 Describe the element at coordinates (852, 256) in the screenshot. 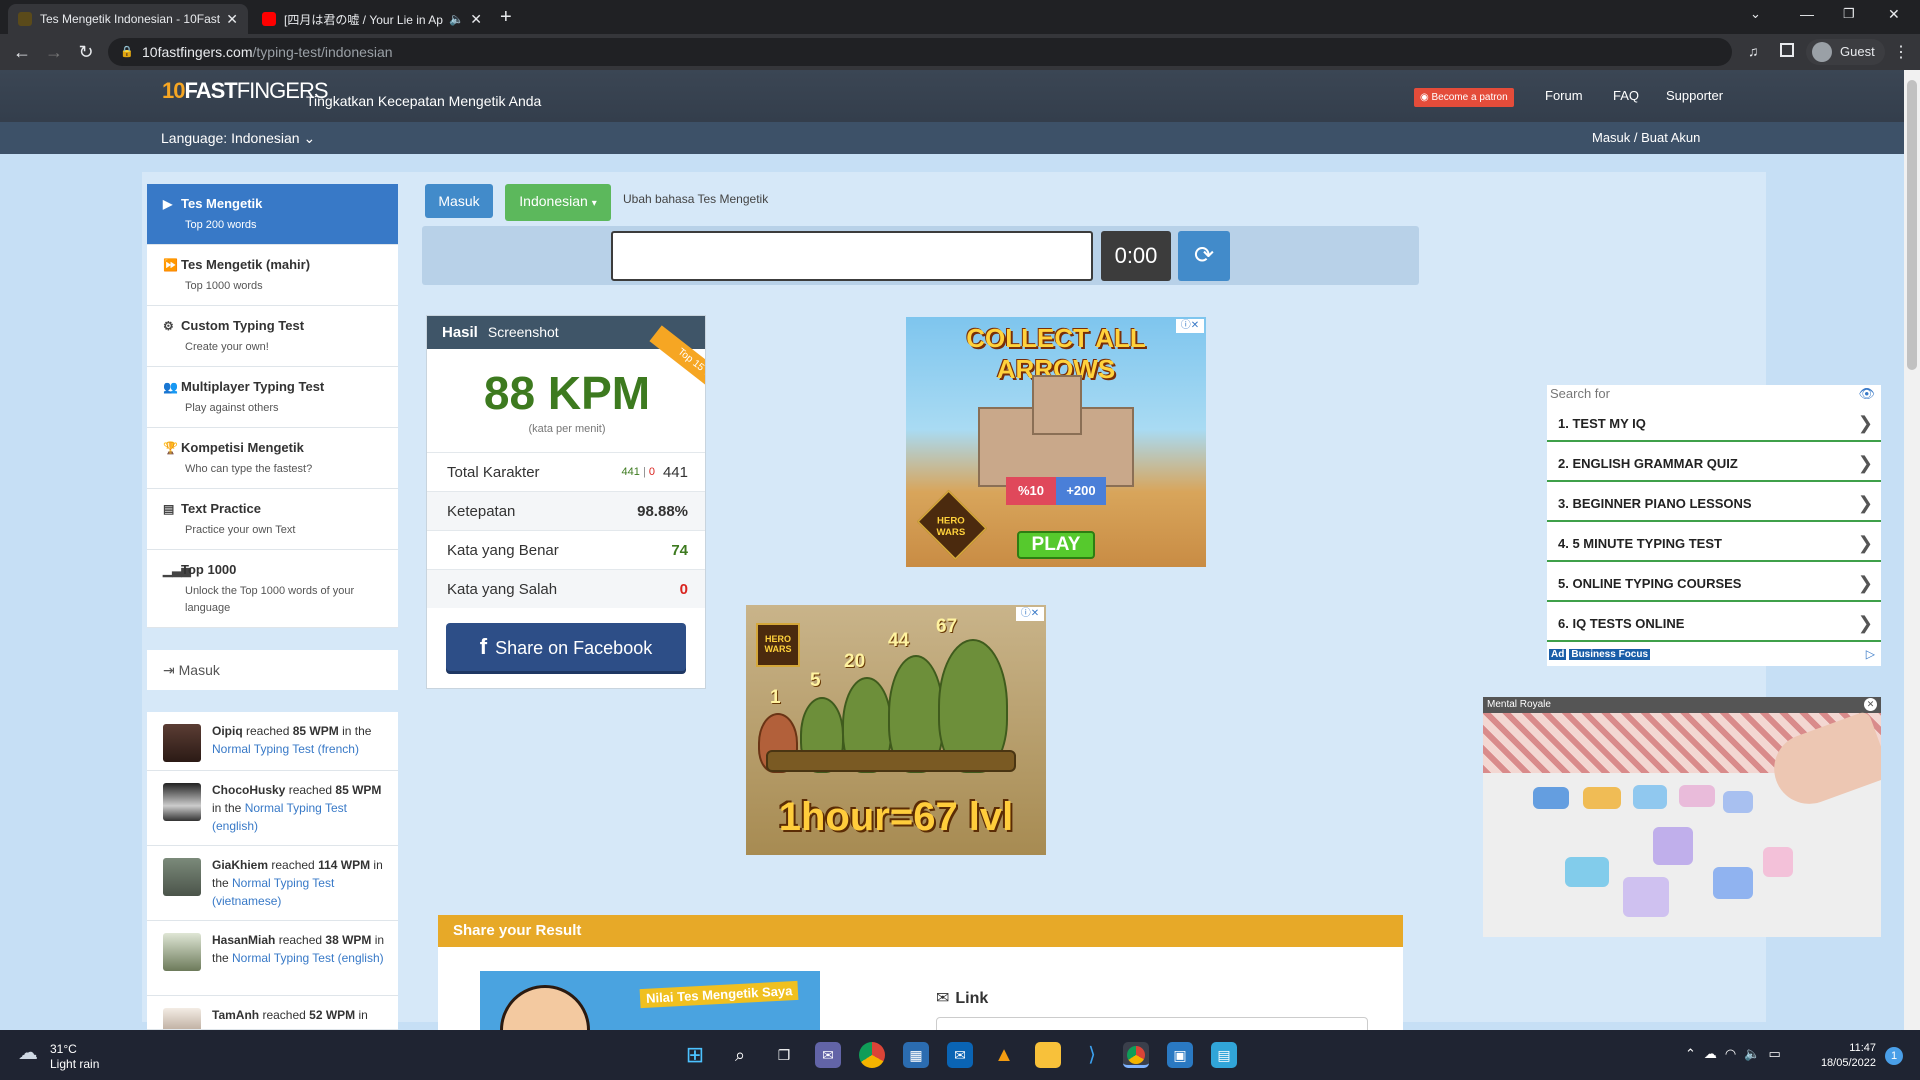

I see `typing-input` at that location.